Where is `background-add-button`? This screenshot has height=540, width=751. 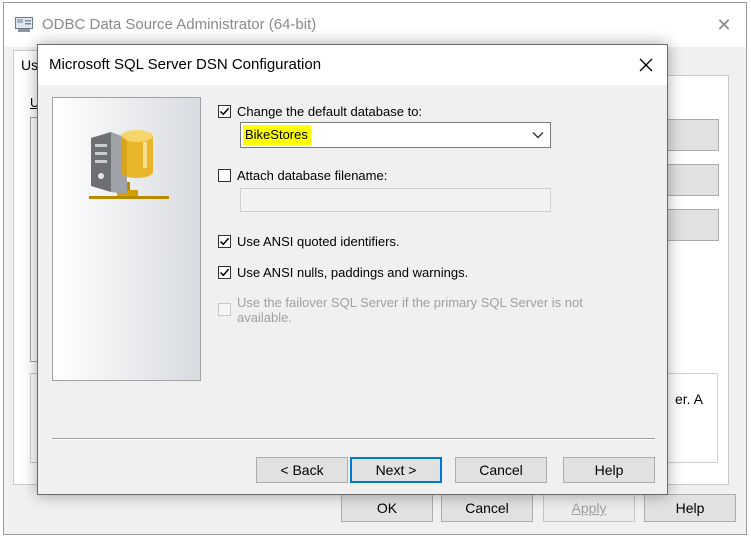 background-add-button is located at coordinates (693, 135).